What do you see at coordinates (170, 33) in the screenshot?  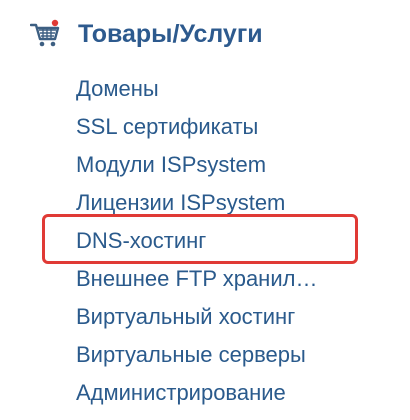 I see `section-title: Товары/Услуги` at bounding box center [170, 33].